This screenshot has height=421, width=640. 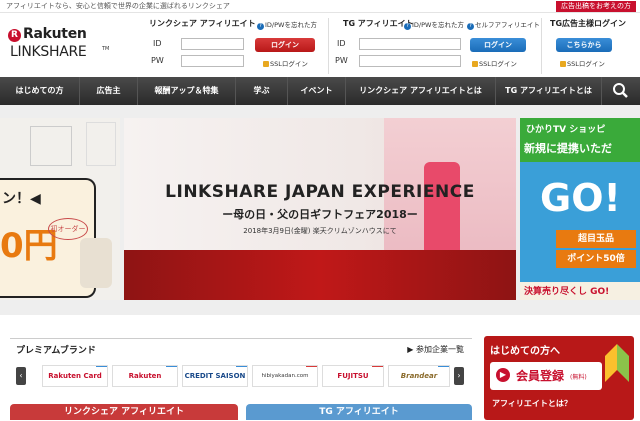 I want to click on advertiser-login-button: こちらから, so click(x=584, y=45).